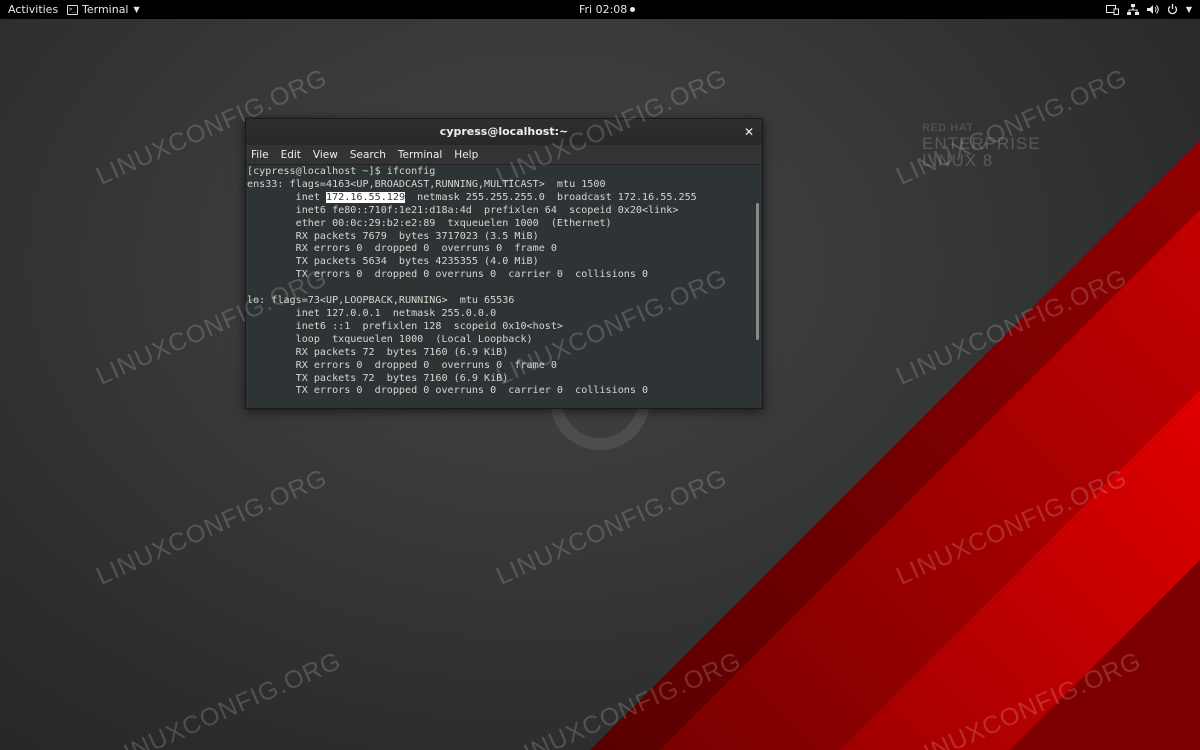  I want to click on top-bar: Activities >_ Terminal ▼ Fri 02:08 ▼, so click(600, 9).